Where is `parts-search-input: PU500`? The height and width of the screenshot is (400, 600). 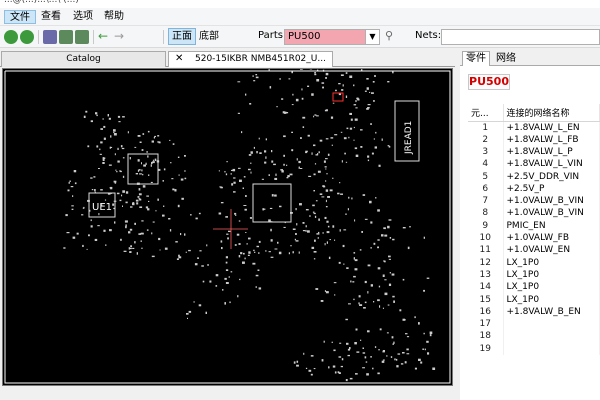 parts-search-input: PU500 is located at coordinates (325, 37).